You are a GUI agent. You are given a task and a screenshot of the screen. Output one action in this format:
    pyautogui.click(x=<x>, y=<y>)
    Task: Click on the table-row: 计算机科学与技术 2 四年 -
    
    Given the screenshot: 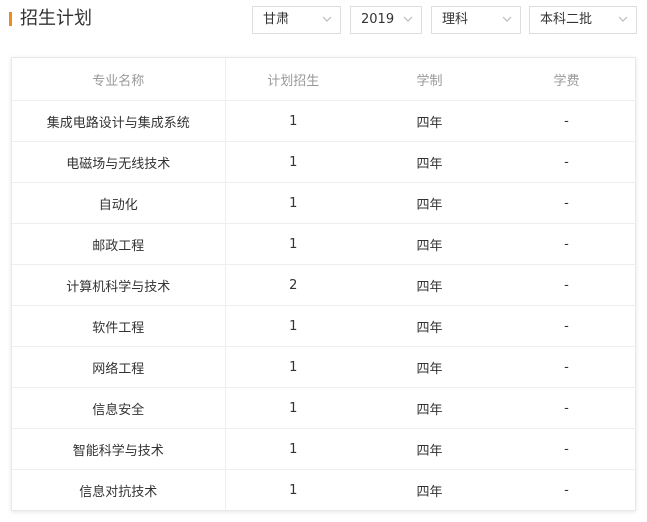 What is the action you would take?
    pyautogui.click(x=323, y=285)
    